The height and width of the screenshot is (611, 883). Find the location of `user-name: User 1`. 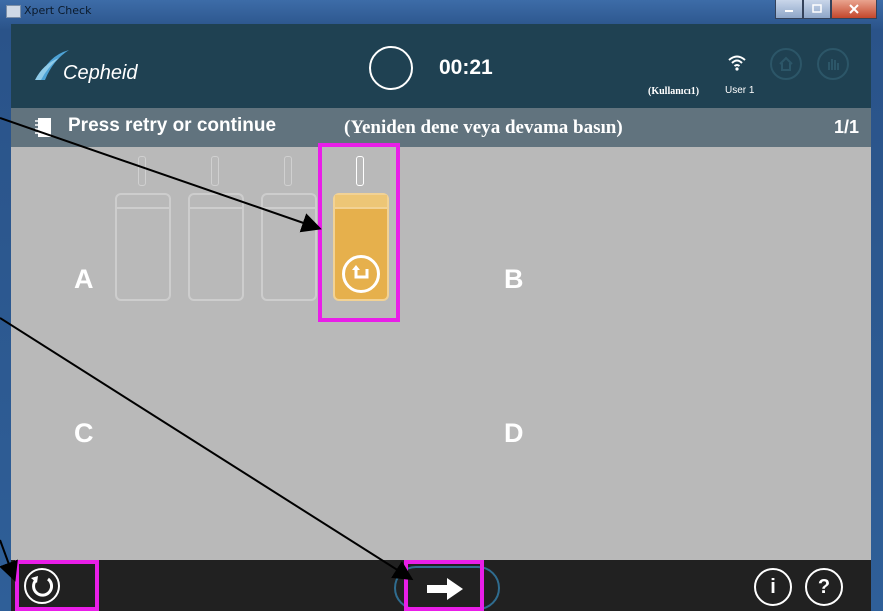

user-name: User 1 is located at coordinates (740, 90).